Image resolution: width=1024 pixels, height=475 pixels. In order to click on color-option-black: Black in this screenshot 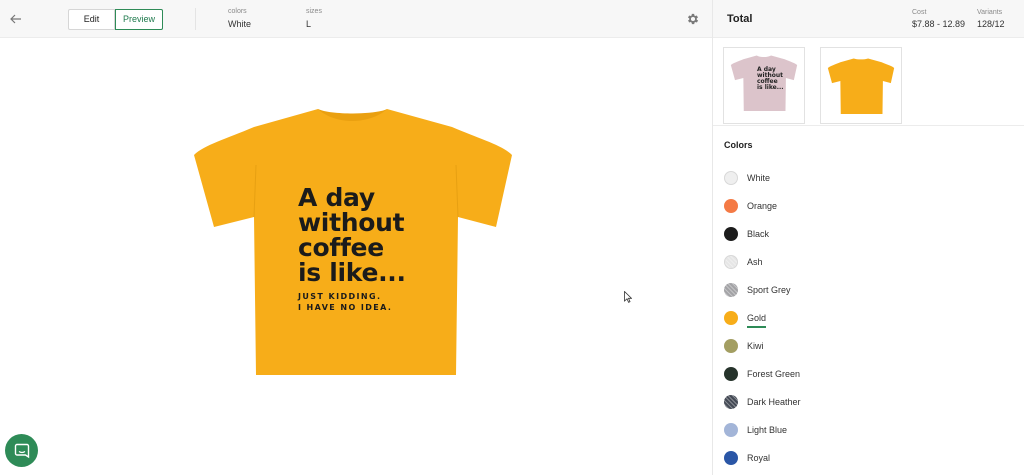, I will do `click(762, 234)`.